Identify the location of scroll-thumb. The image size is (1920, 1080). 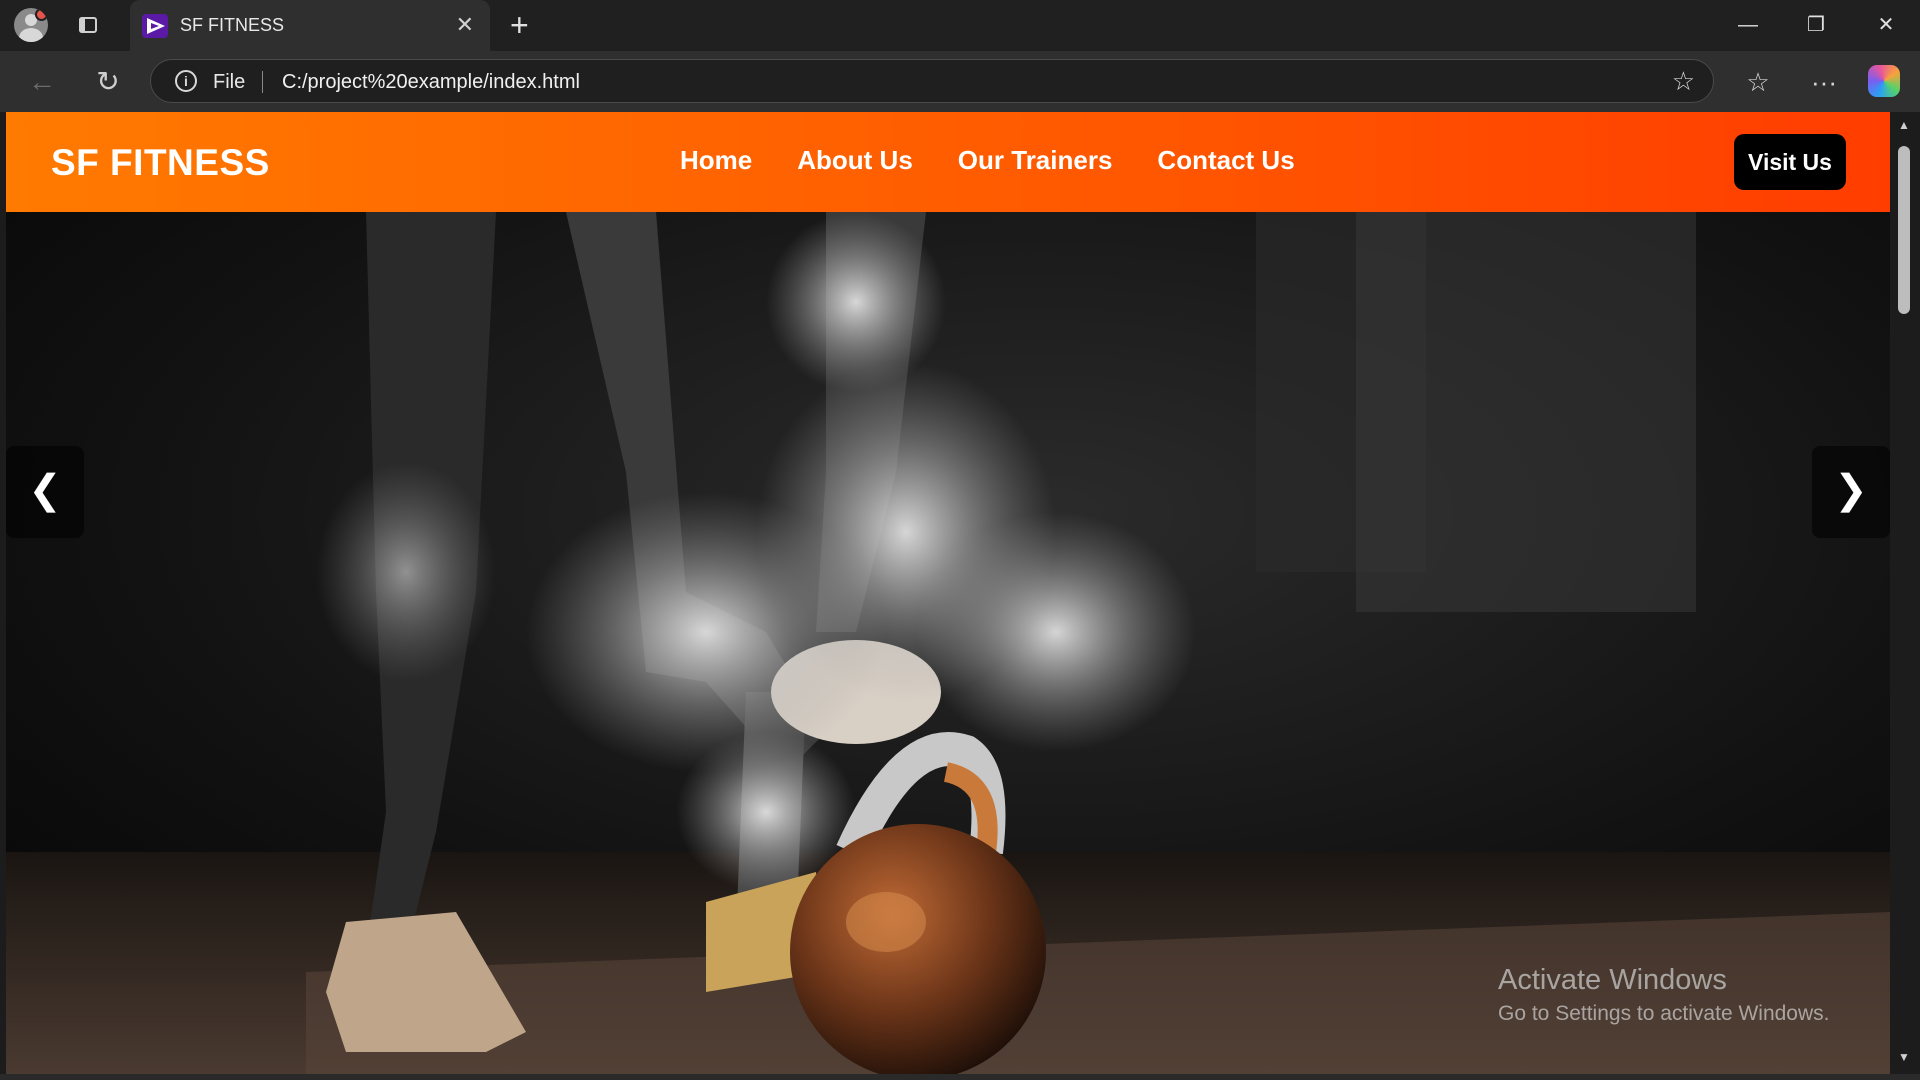
(1904, 230).